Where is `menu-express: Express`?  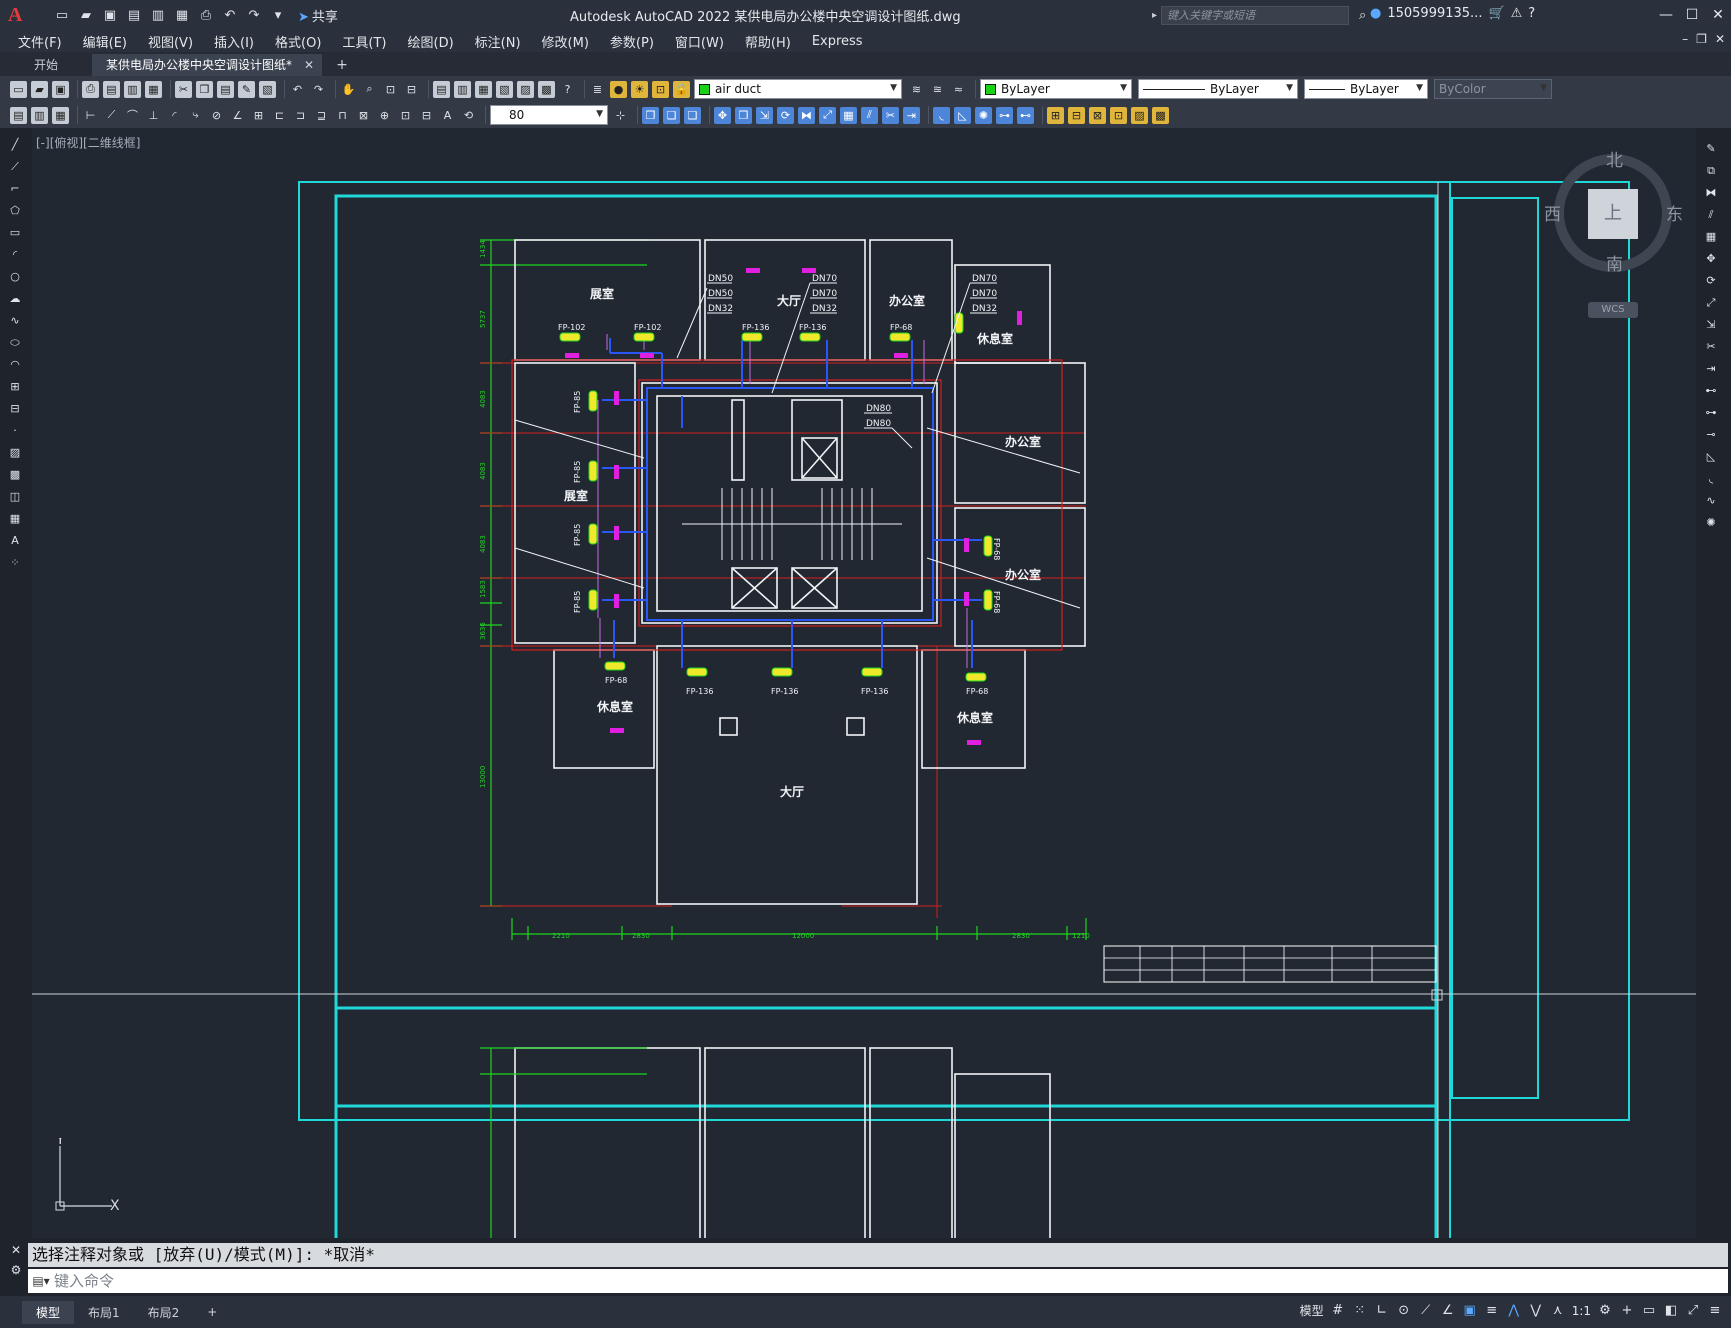 menu-express: Express is located at coordinates (837, 41).